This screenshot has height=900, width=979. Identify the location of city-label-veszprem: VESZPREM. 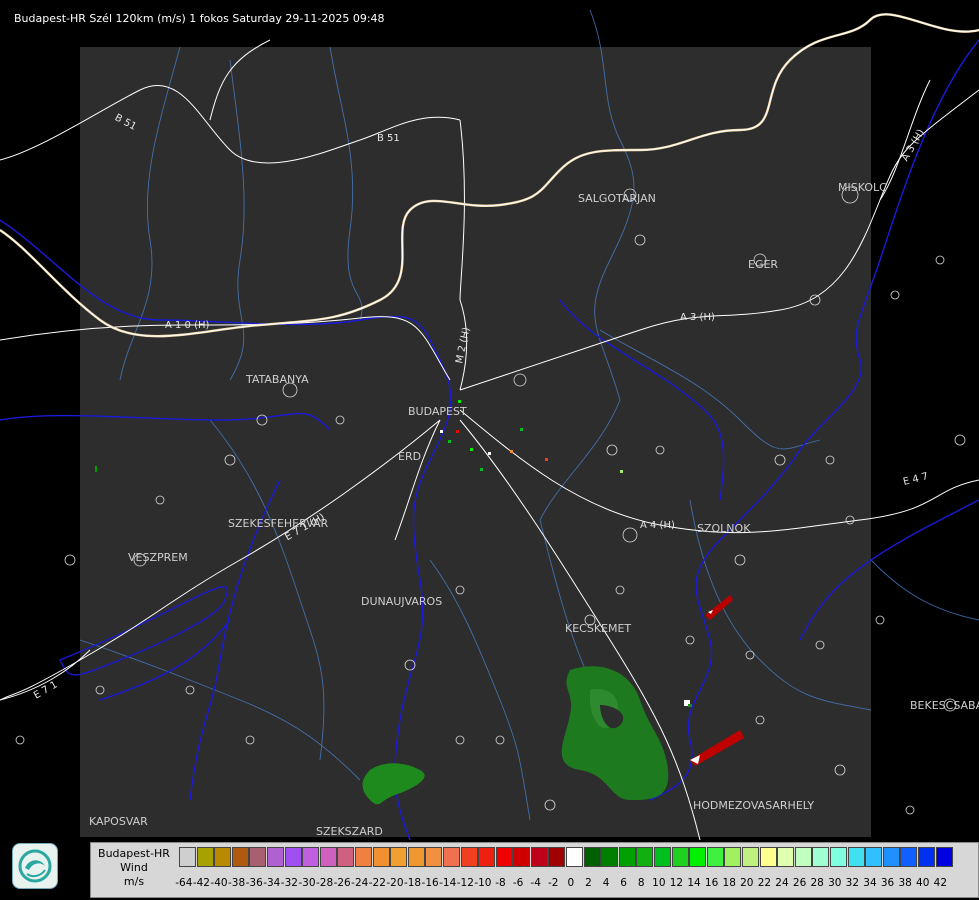
(158, 557).